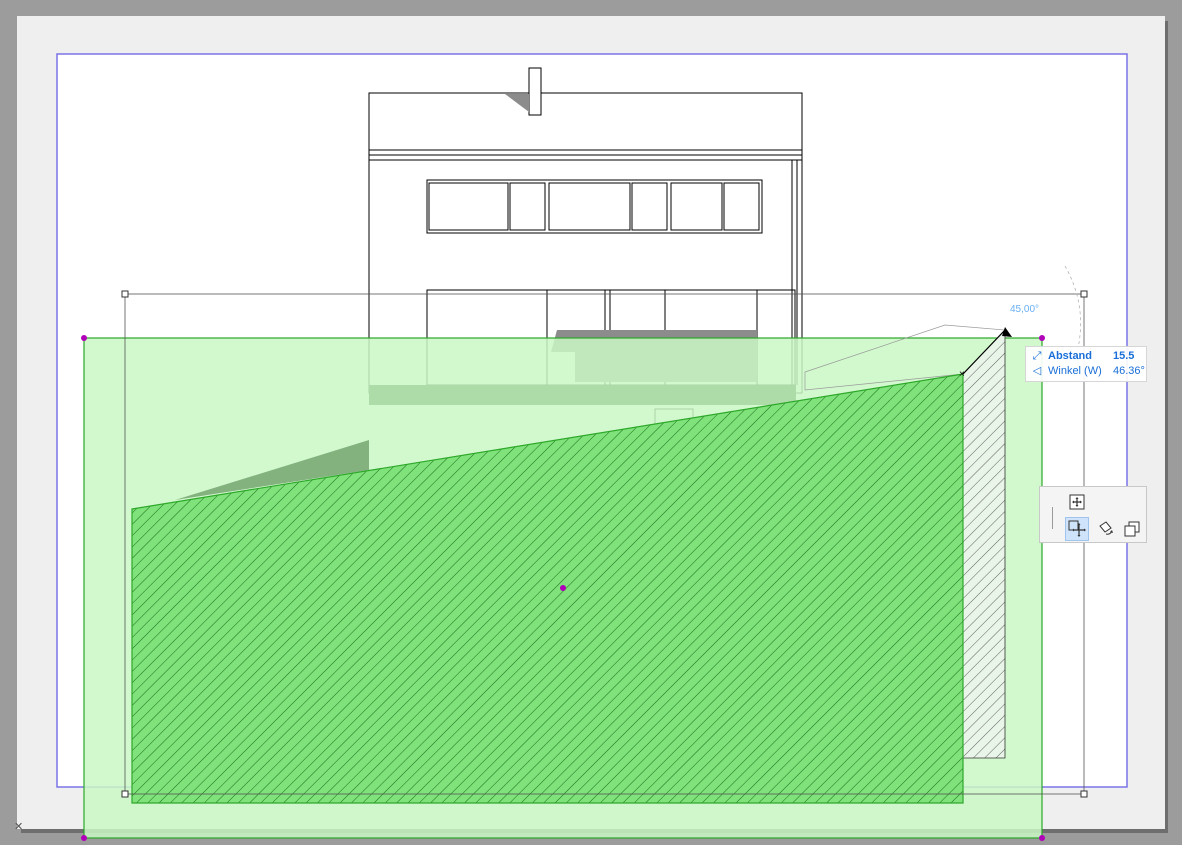 The image size is (1182, 845). I want to click on tracker-row-angle: ◁ Winkel (W) 46.36°, so click(1086, 371).